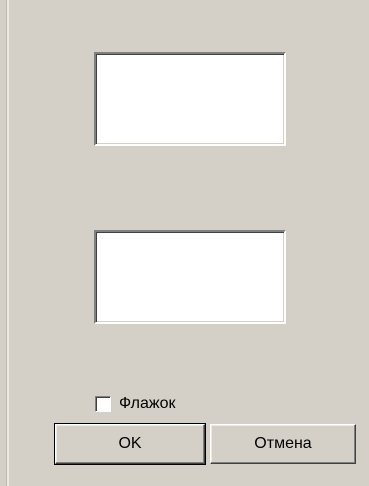 The height and width of the screenshot is (486, 369). I want to click on cancel-button: Отмена, so click(283, 444).